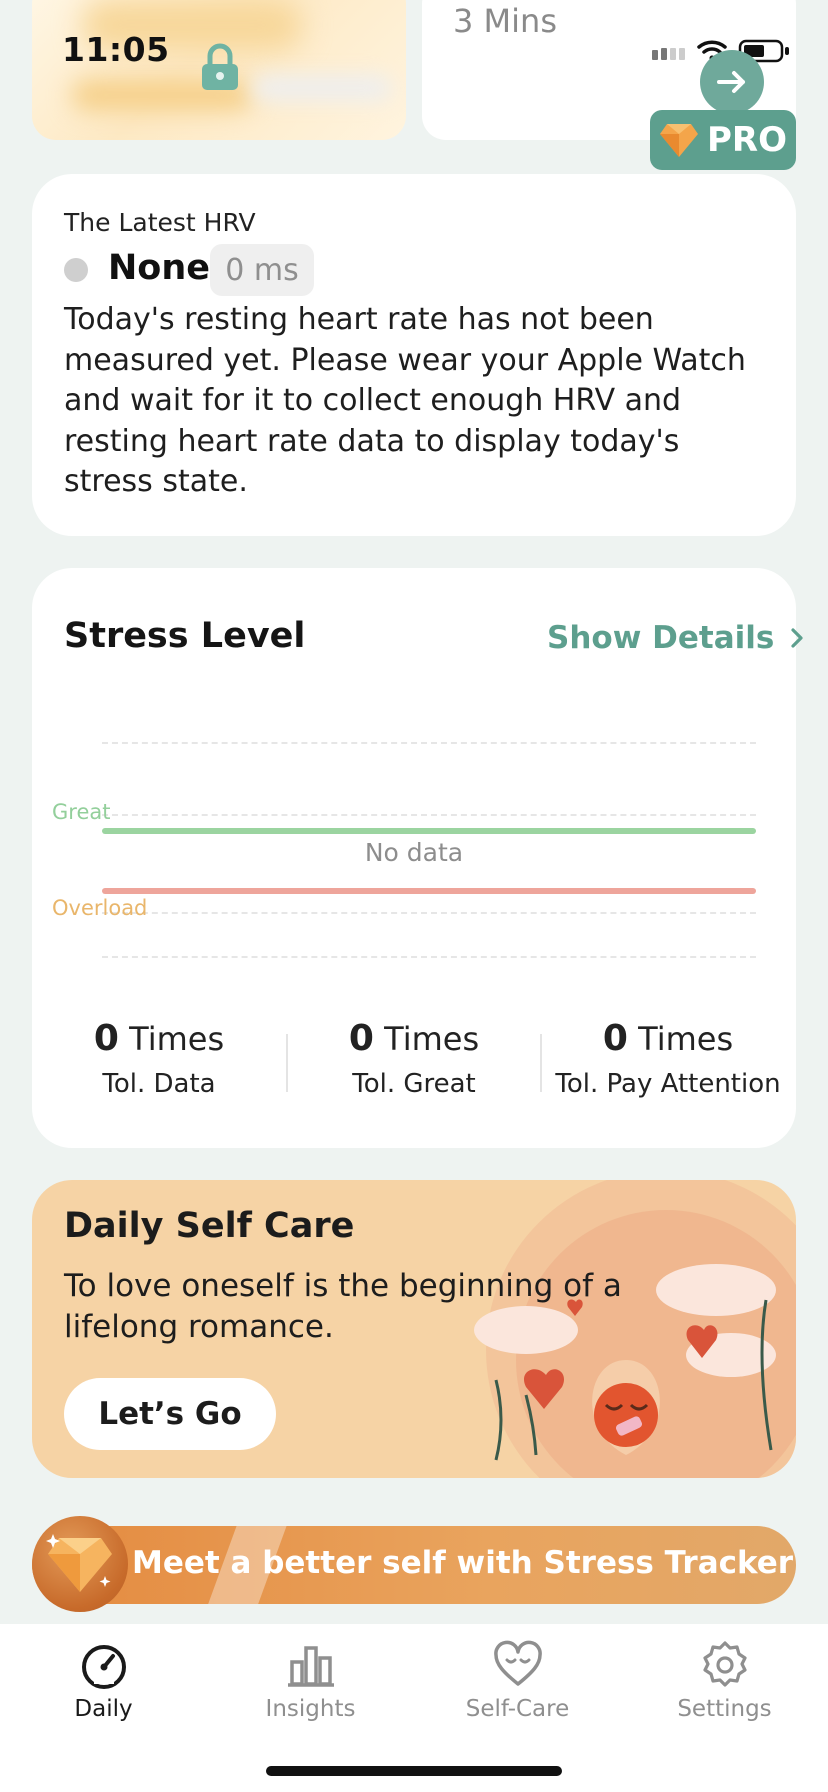 The height and width of the screenshot is (1792, 828). I want to click on tab-self-care: Self-Care, so click(517, 1681).